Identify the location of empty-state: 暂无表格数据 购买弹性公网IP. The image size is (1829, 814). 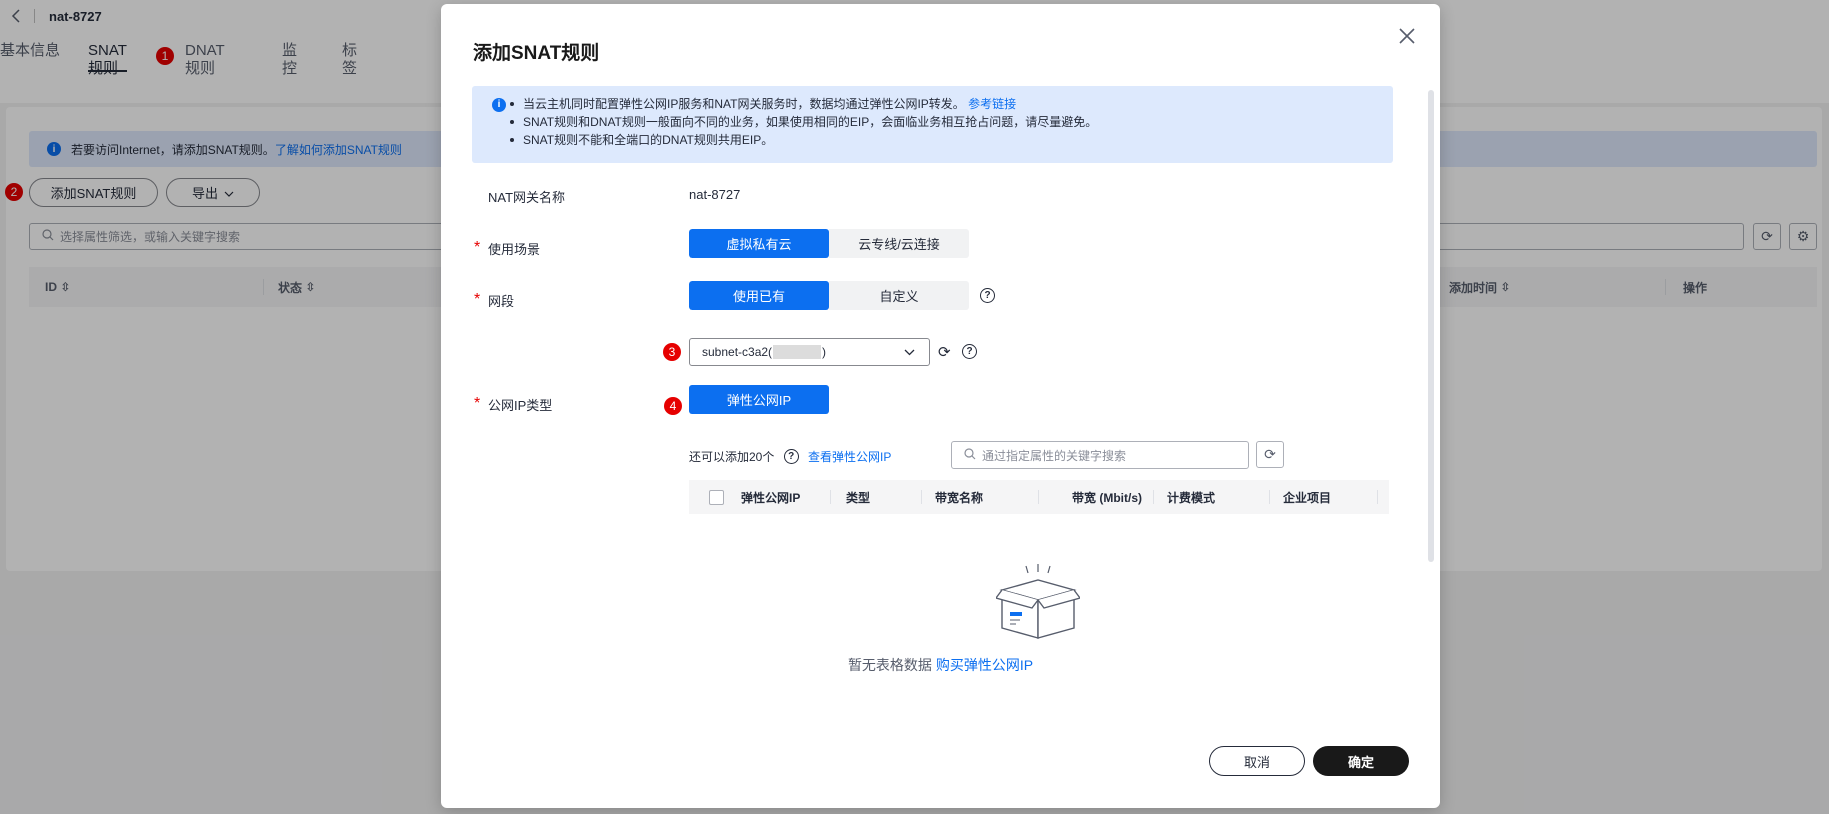
(940, 665).